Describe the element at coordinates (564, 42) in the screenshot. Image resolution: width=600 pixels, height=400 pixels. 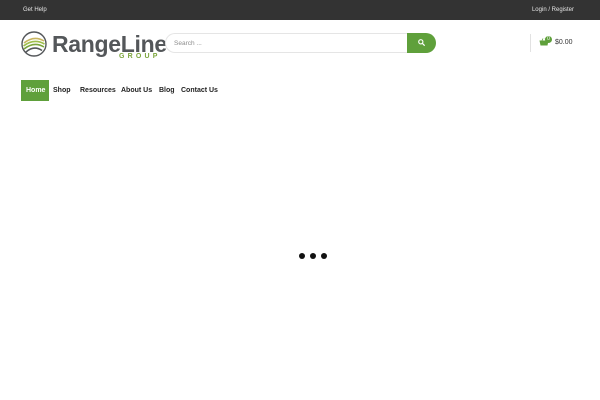
I see `cart-total: $0.00` at that location.